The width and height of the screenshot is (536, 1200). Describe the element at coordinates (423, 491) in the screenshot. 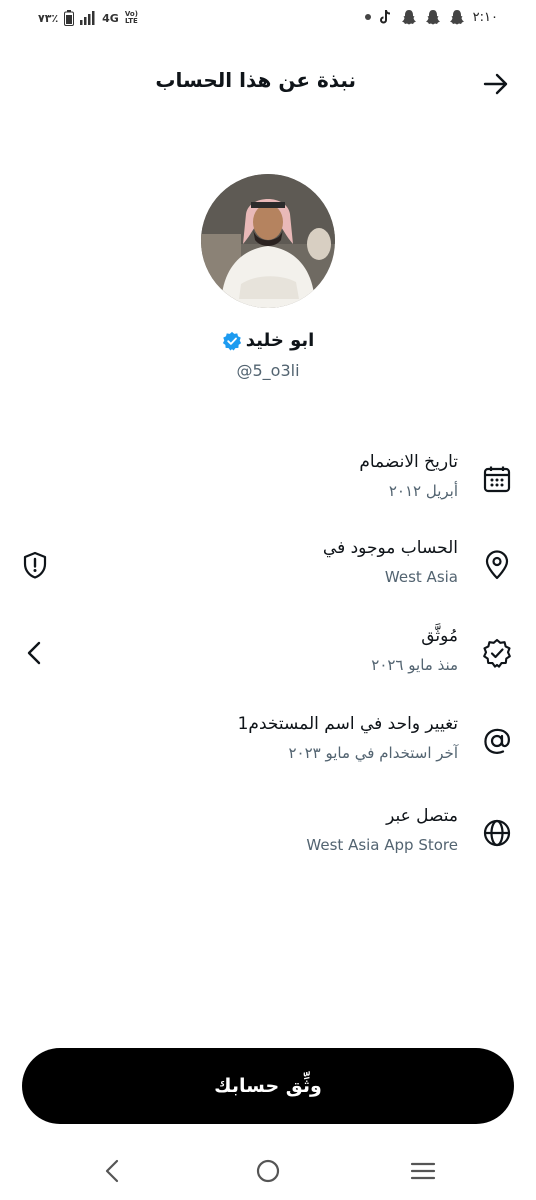

I see `info-row-value: أبريل ٢٠١٢` at that location.